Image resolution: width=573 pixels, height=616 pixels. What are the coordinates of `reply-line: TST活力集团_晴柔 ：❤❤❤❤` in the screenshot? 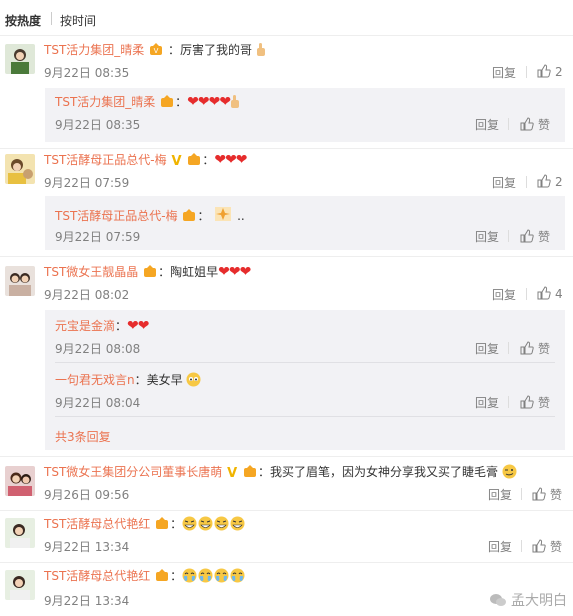 It's located at (147, 102).